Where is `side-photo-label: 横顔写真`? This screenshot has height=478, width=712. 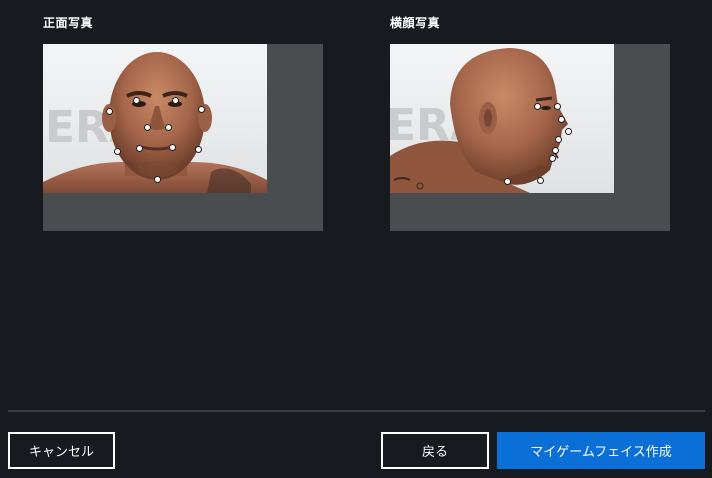 side-photo-label: 横顔写真 is located at coordinates (415, 23).